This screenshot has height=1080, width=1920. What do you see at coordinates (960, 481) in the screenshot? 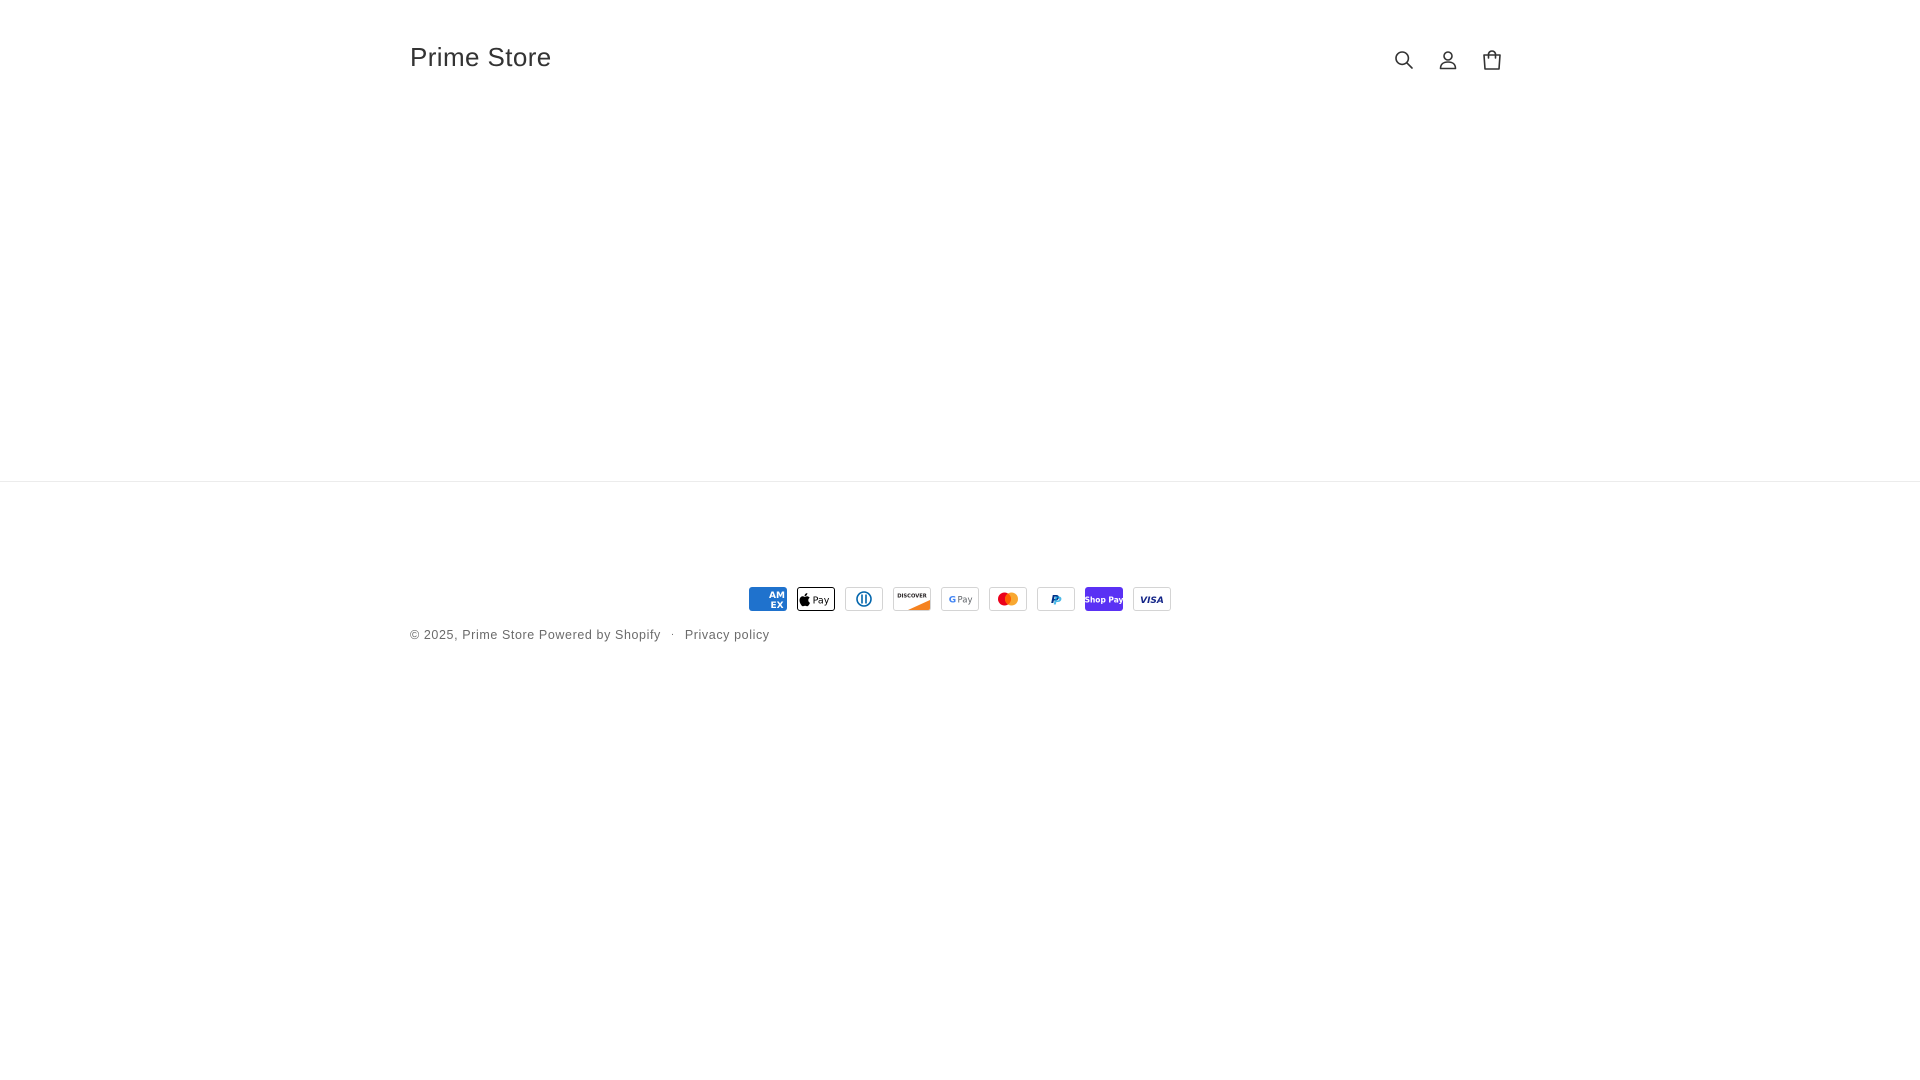
I see `footer-divider` at bounding box center [960, 481].